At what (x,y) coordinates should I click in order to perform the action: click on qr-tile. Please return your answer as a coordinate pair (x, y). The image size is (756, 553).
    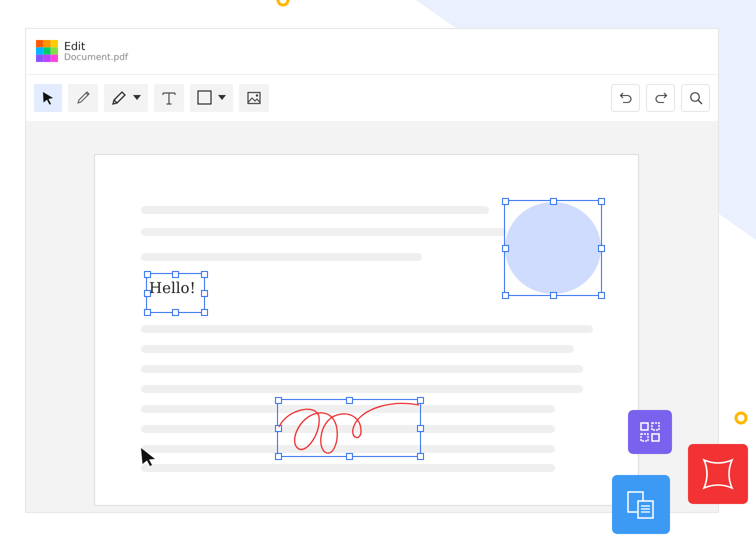
    Looking at the image, I should click on (650, 432).